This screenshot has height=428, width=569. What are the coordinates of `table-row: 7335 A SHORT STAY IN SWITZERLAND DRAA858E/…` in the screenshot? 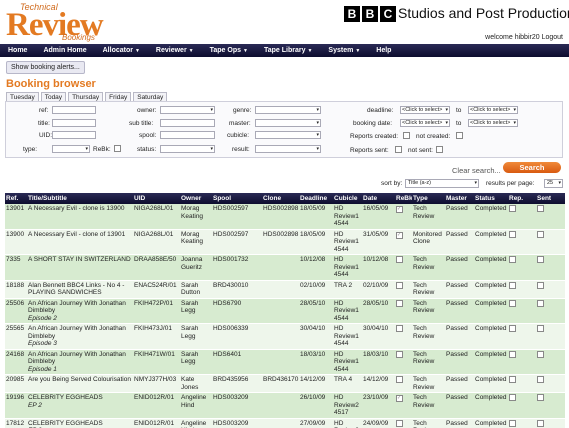 It's located at (285, 267).